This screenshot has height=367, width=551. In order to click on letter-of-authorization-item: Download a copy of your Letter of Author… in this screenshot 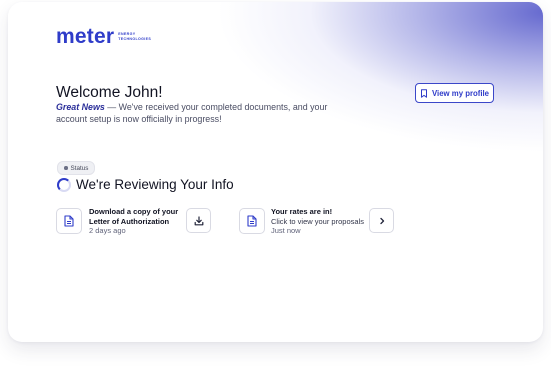, I will do `click(133, 221)`.